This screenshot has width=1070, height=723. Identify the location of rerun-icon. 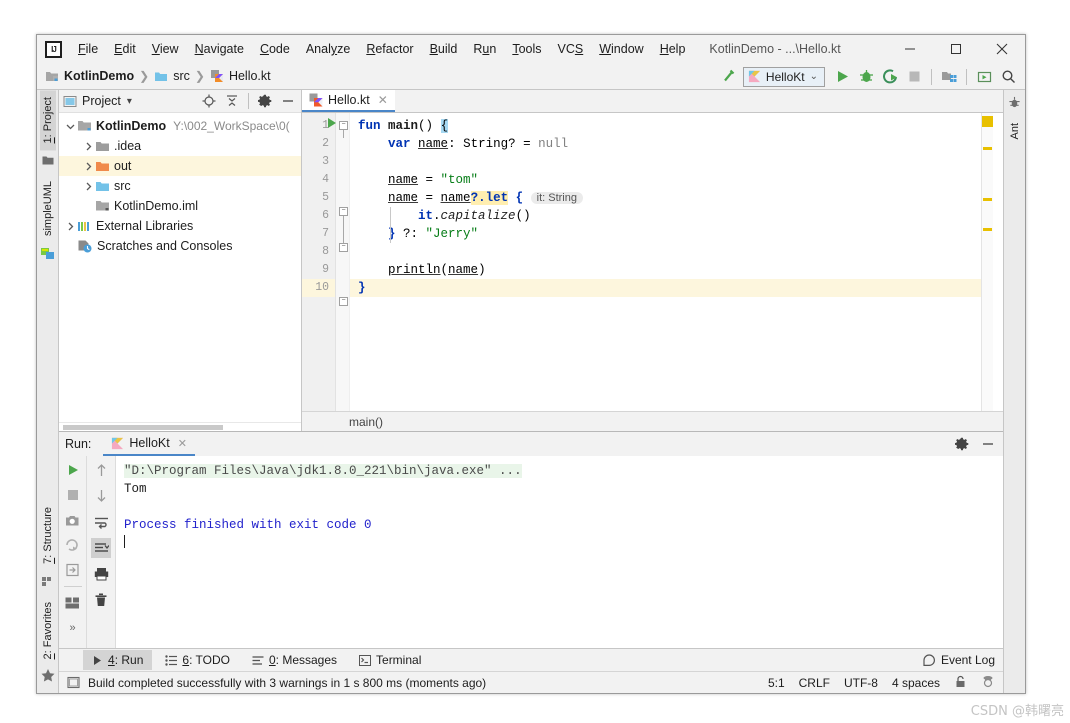
(73, 470).